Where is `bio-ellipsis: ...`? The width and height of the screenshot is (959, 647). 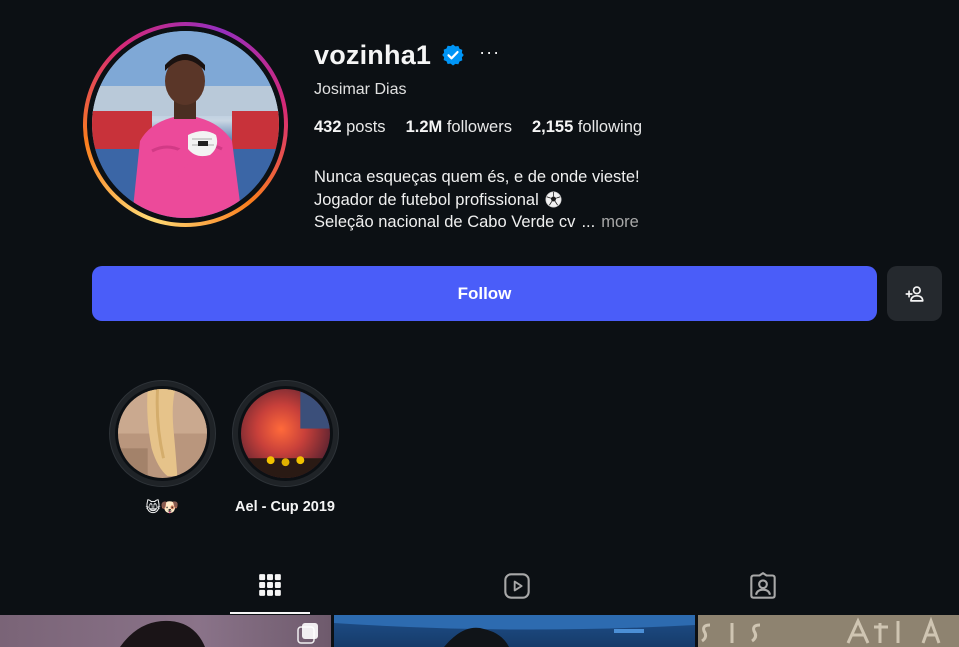
bio-ellipsis: ... is located at coordinates (588, 222).